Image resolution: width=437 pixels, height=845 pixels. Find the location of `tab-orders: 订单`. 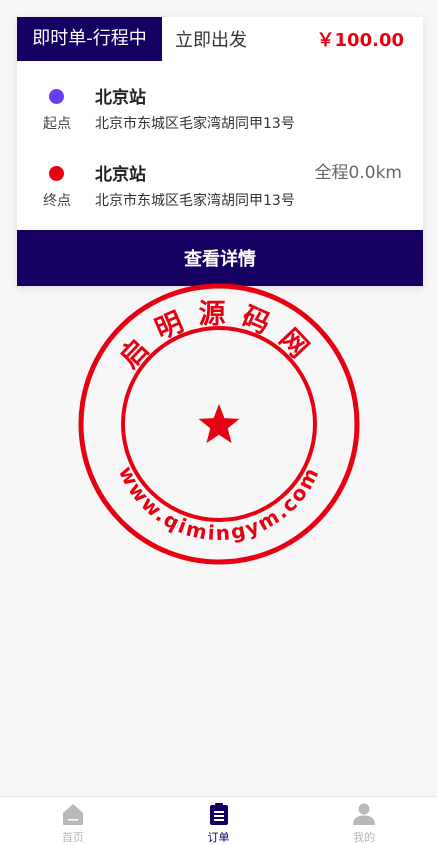

tab-orders: 订单 is located at coordinates (219, 821).